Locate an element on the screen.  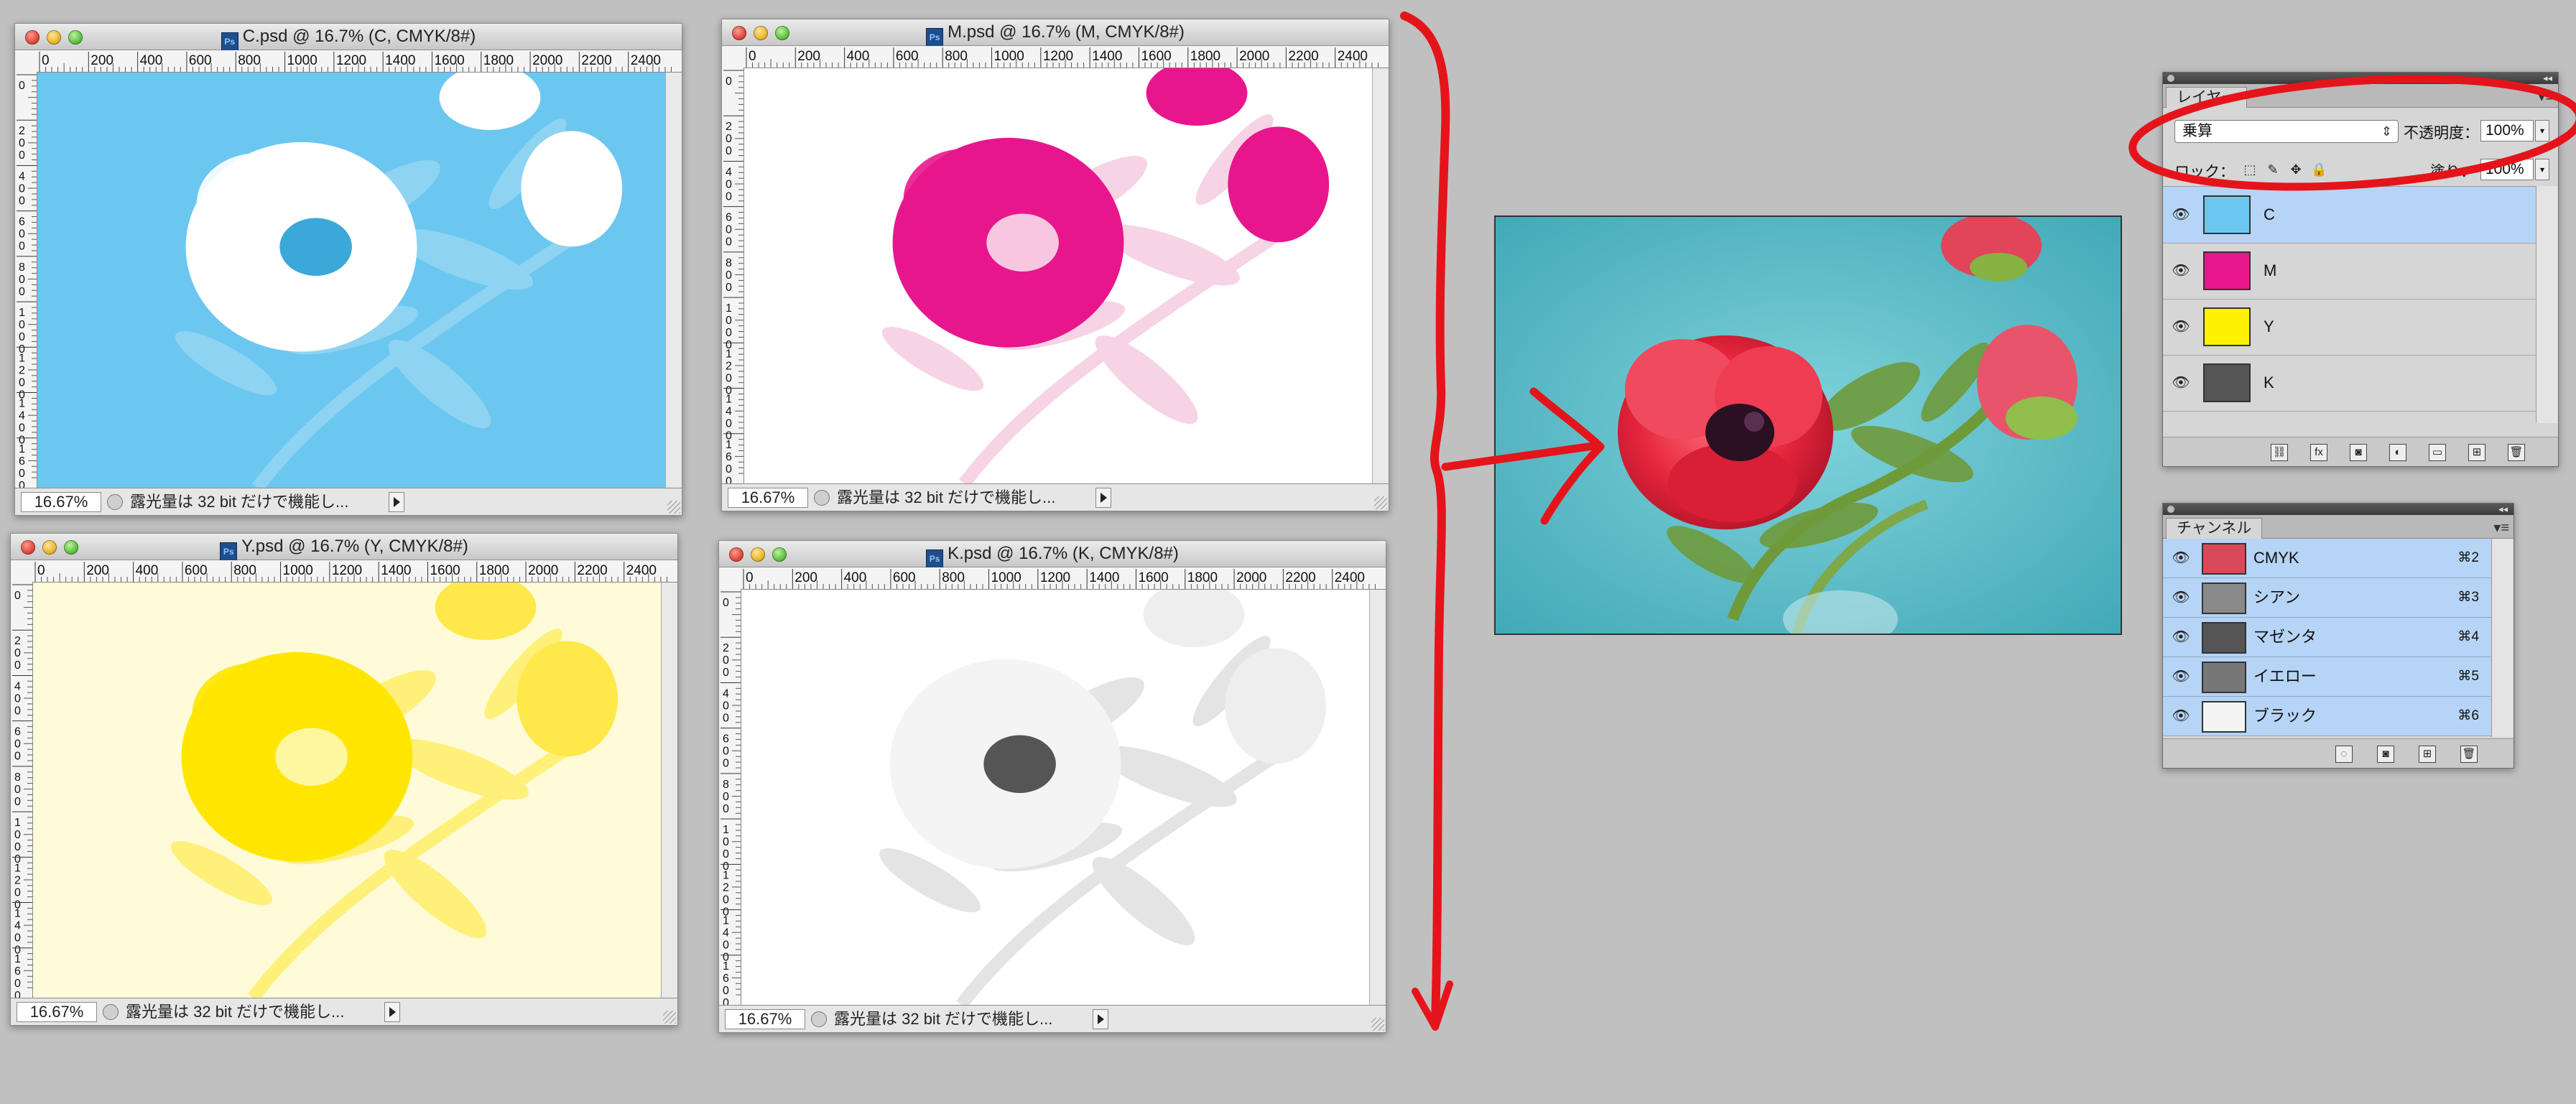
link-icon: ⛓ is located at coordinates (2279, 452).